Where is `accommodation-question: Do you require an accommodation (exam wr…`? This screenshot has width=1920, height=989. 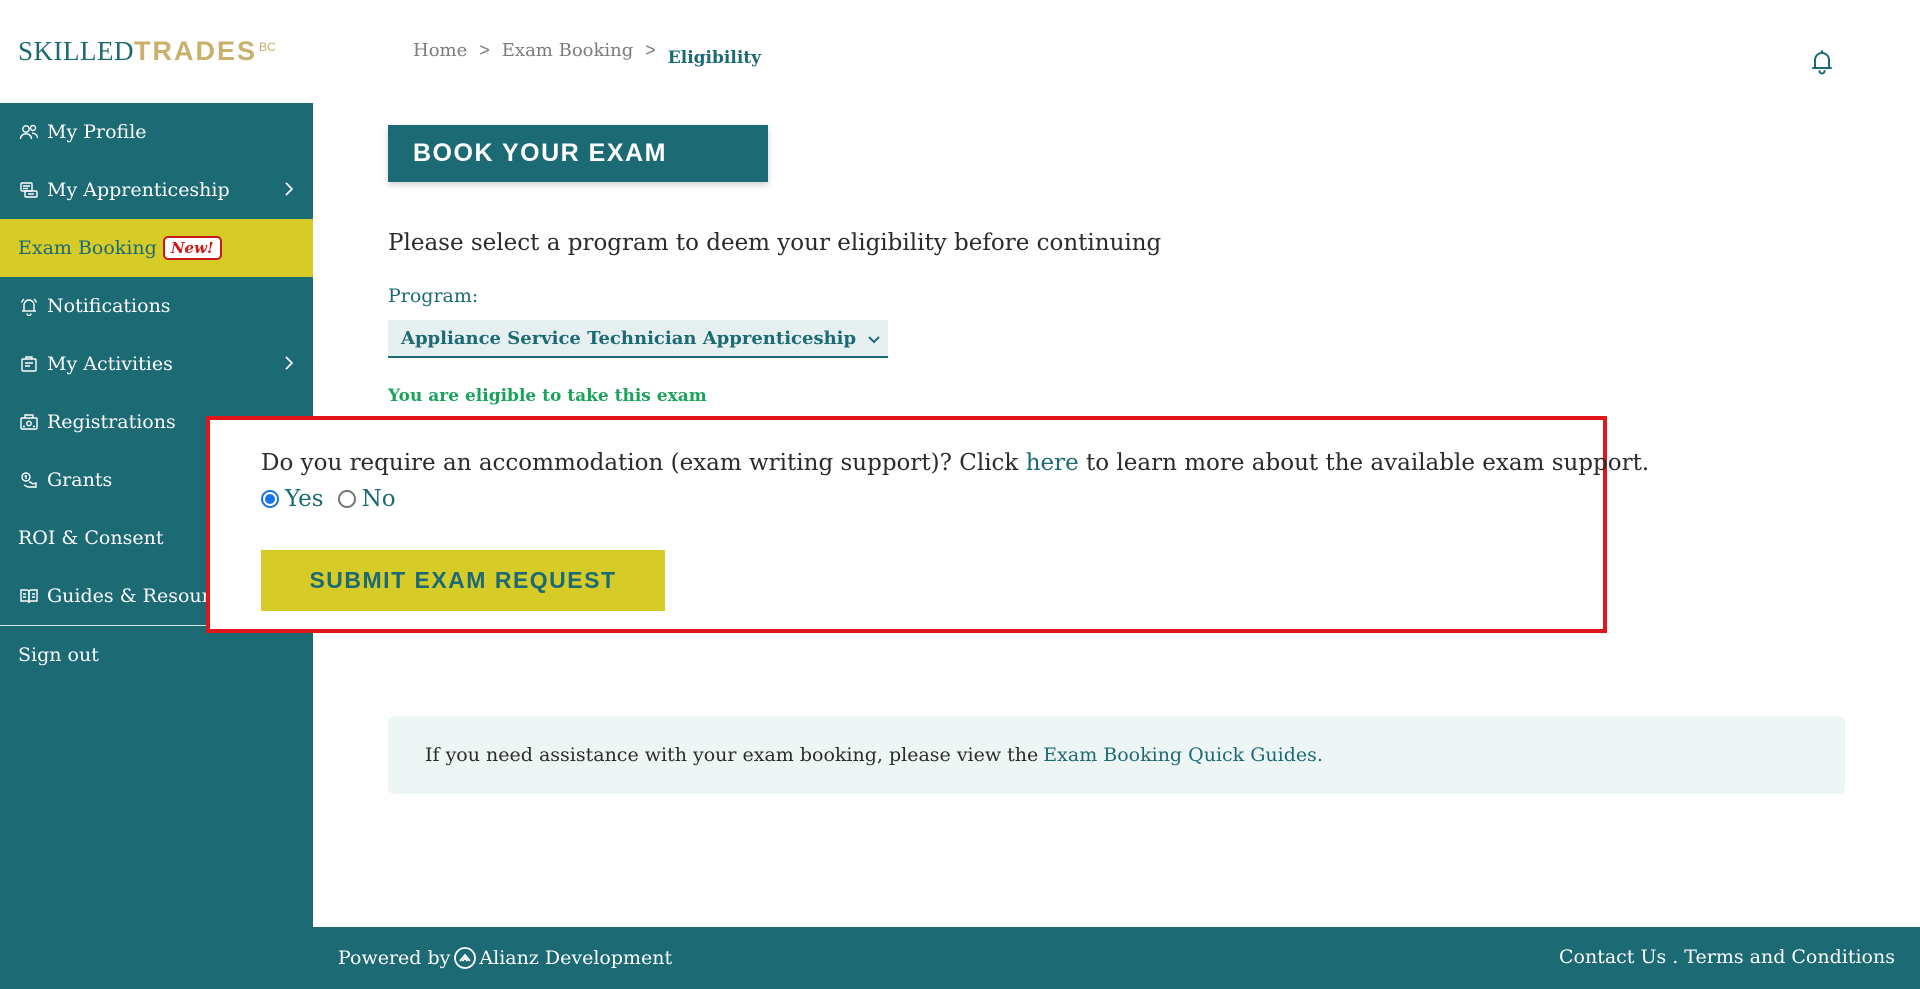 accommodation-question: Do you require an accommodation (exam wr… is located at coordinates (955, 463).